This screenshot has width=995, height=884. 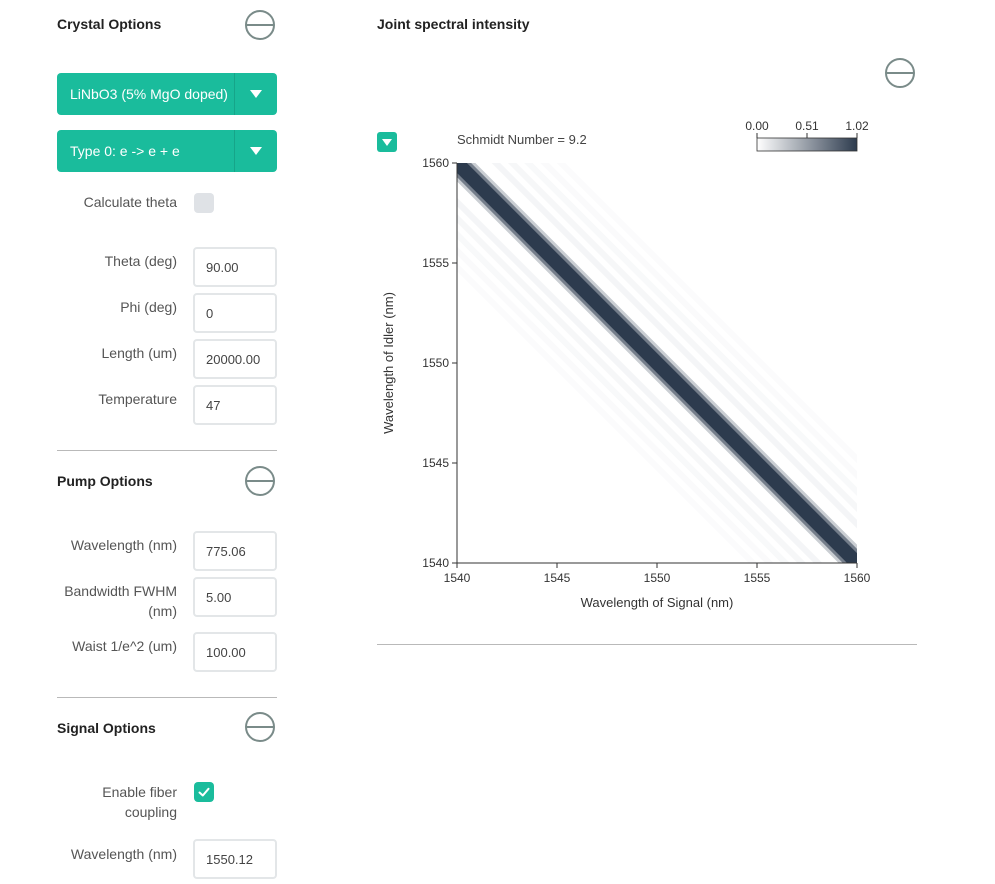 I want to click on x-axis-title: Wavelength of Signal (nm), so click(x=657, y=602).